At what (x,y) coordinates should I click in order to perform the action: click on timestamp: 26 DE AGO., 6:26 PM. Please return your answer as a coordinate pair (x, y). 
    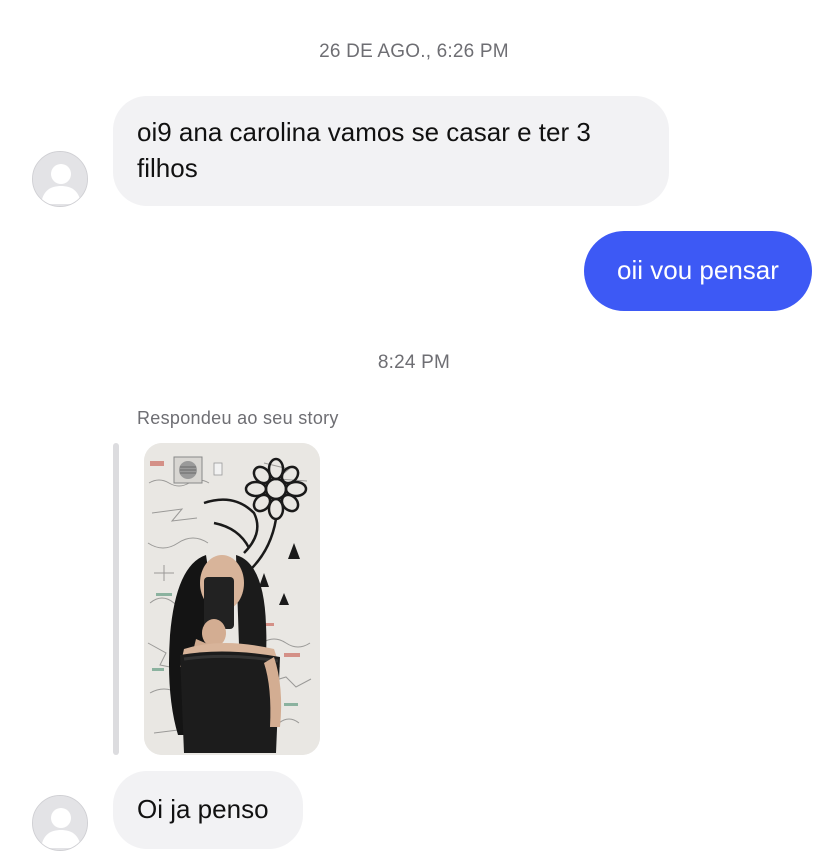
    Looking at the image, I should click on (414, 51).